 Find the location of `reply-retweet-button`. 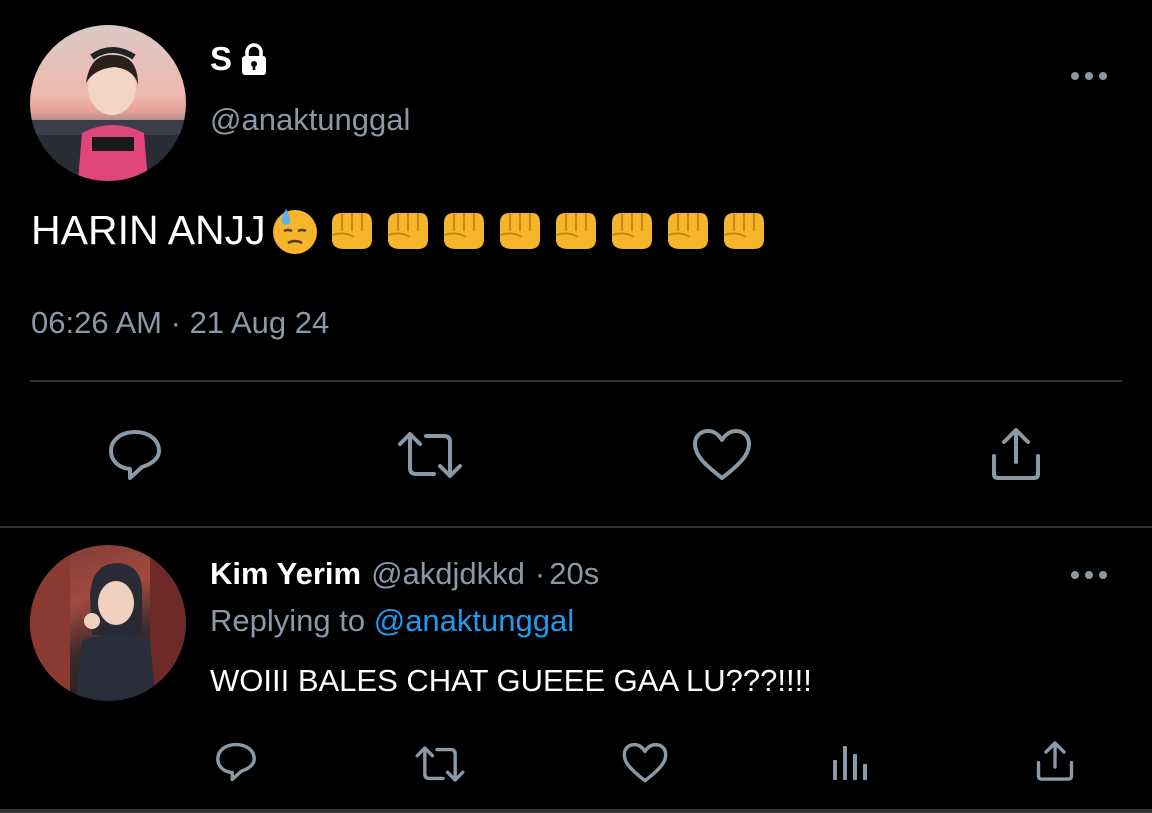

reply-retweet-button is located at coordinates (440, 764).